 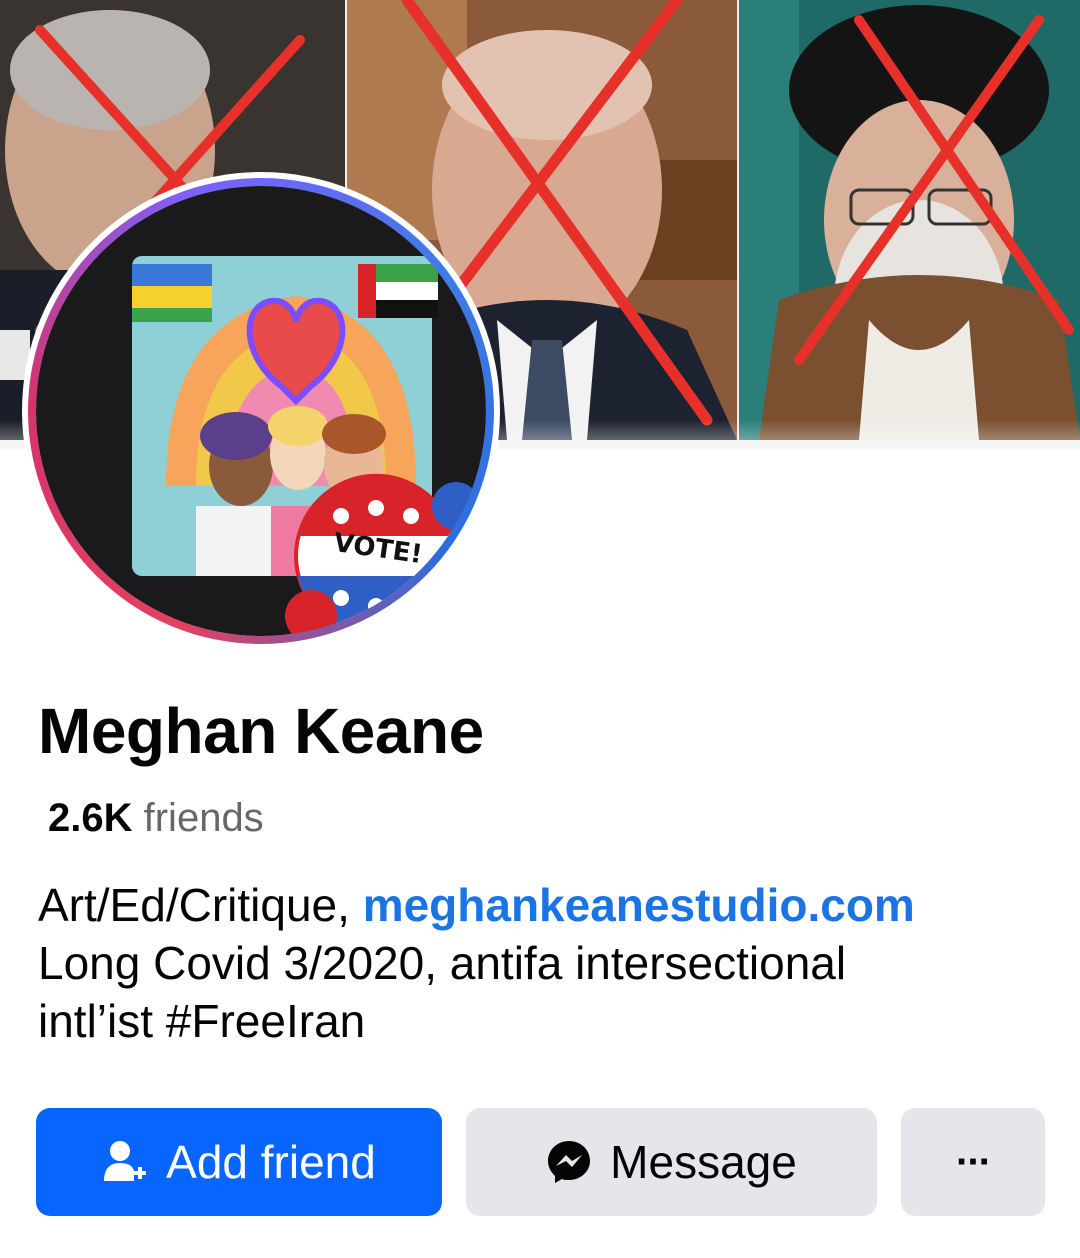 I want to click on more-options-button: ···, so click(x=973, y=1162).